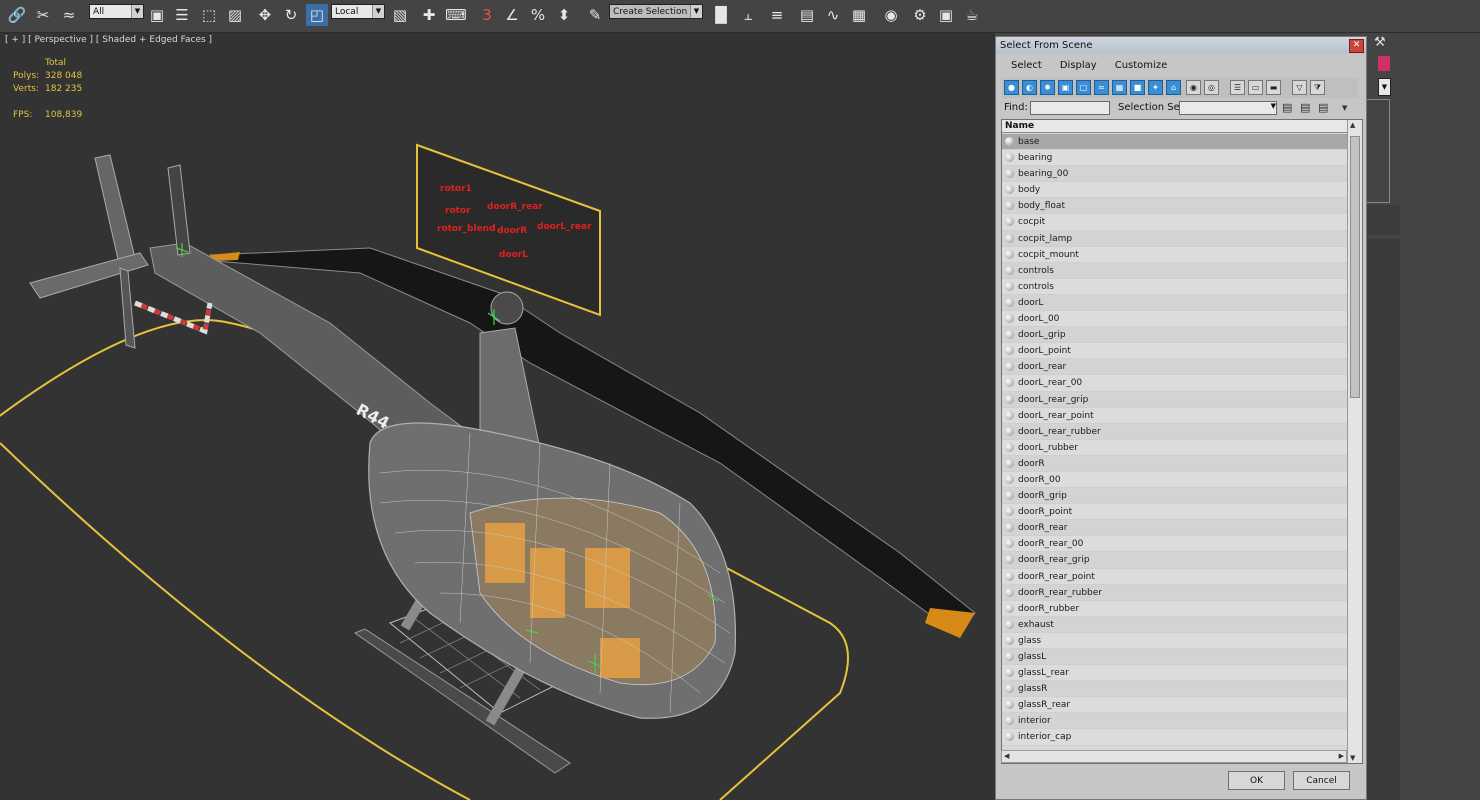 The width and height of the screenshot is (1480, 800). I want to click on reference-coord-dropdown: Local ▼, so click(358, 11).